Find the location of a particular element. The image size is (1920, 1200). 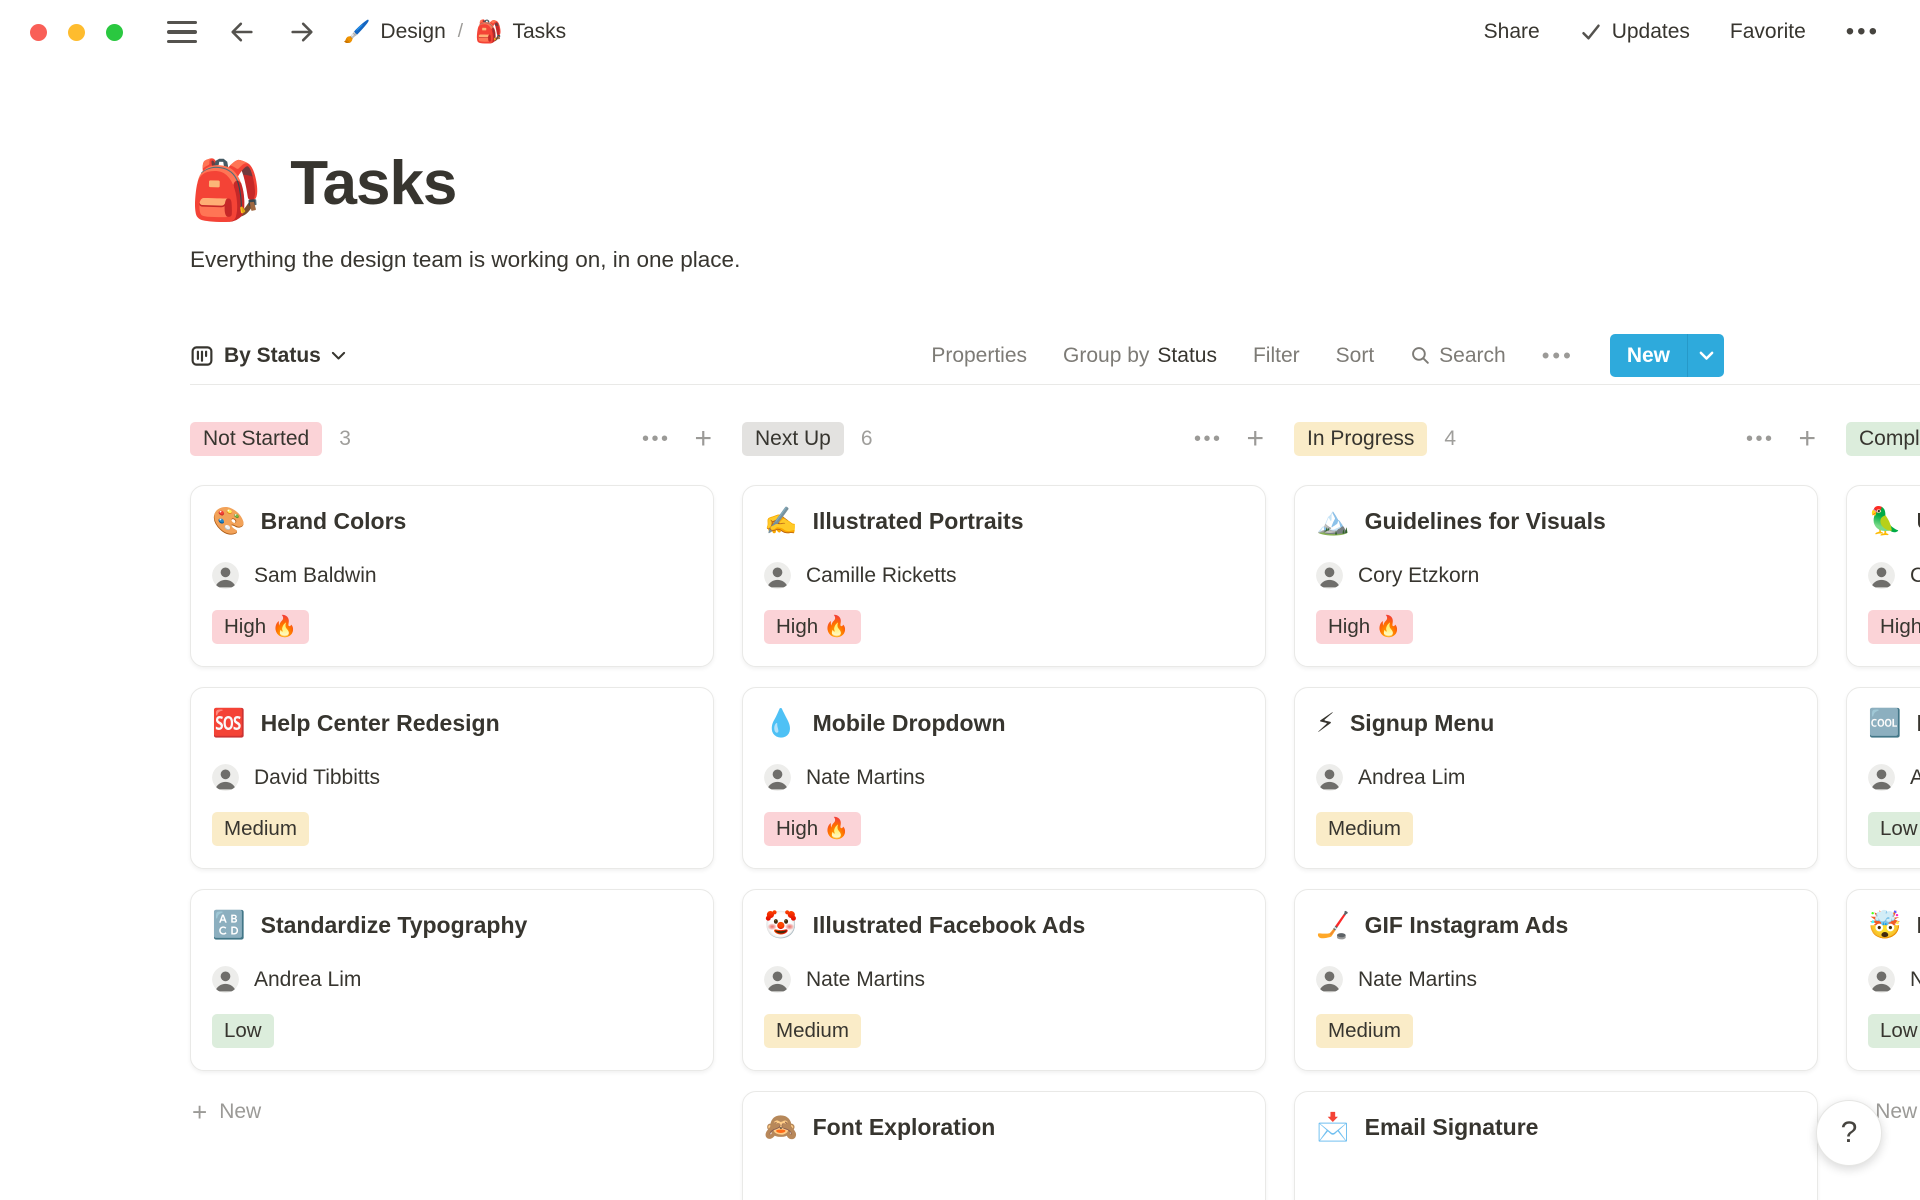

abcd-letters-icon: 🔠 is located at coordinates (229, 925).